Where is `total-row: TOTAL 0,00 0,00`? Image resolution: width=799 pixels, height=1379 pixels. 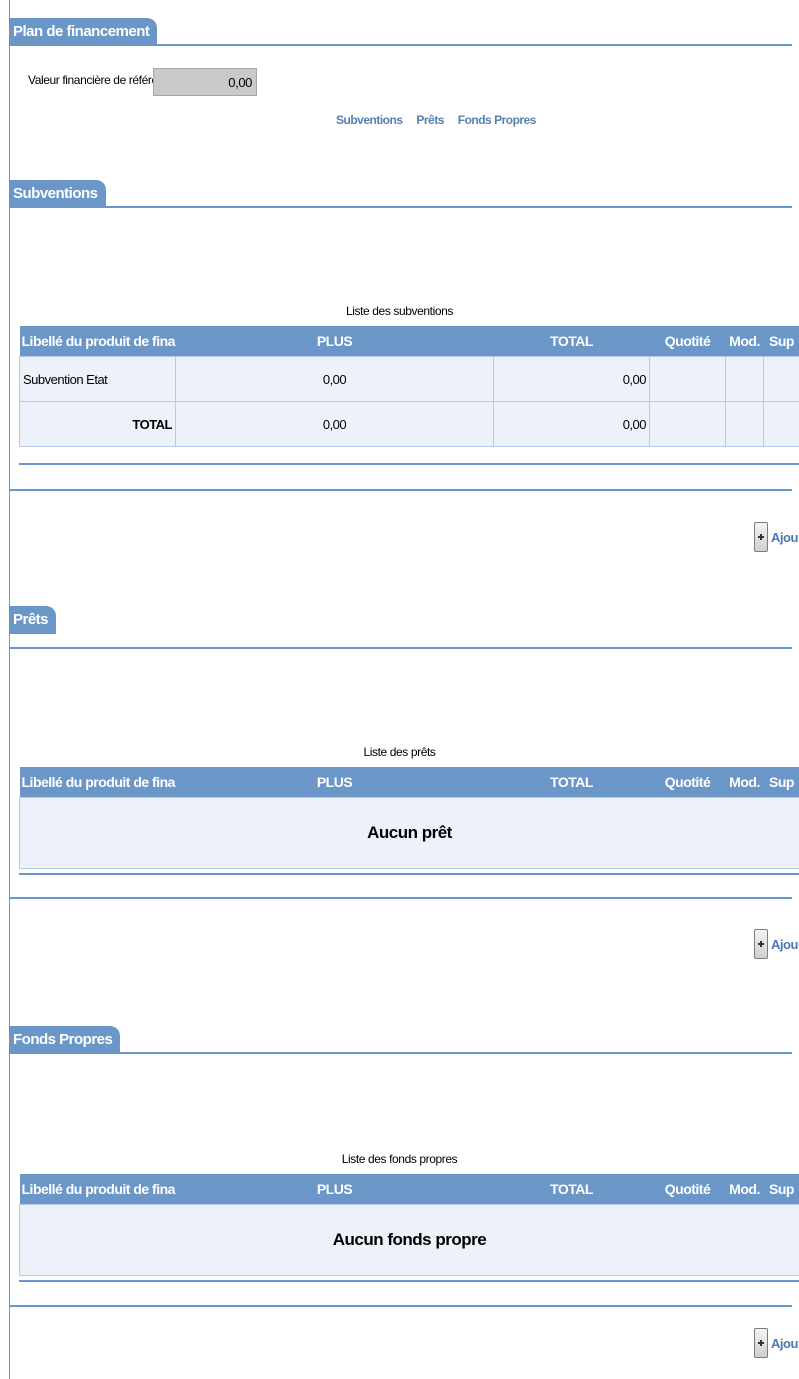 total-row: TOTAL 0,00 0,00 is located at coordinates (409, 424).